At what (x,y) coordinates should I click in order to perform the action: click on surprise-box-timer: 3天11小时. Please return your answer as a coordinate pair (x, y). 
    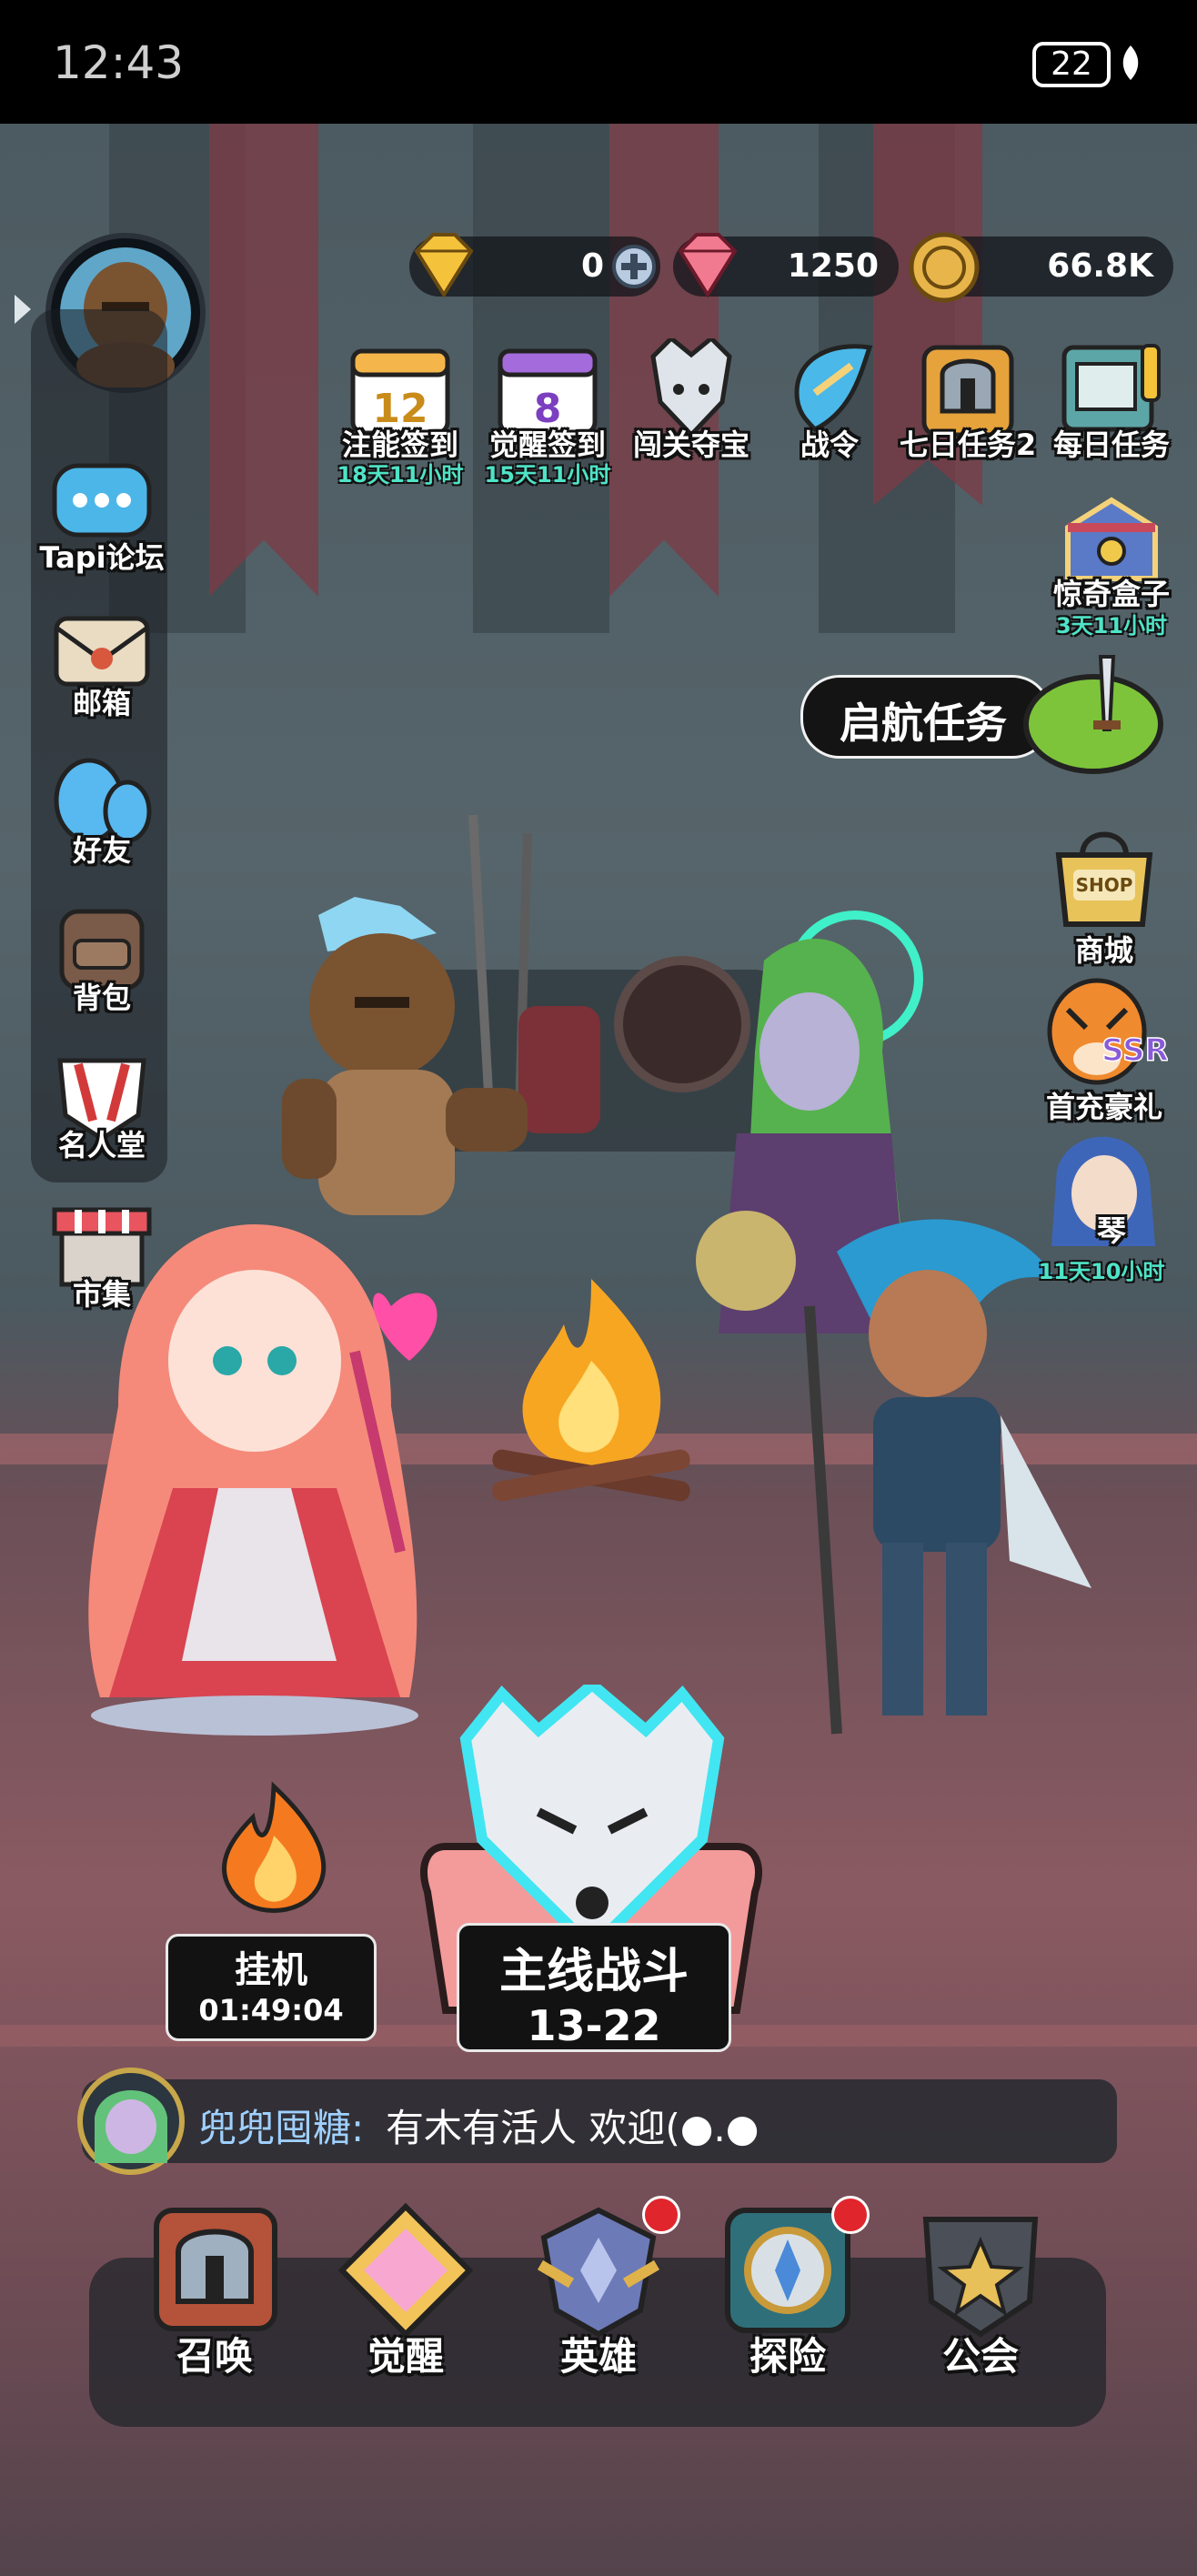
    Looking at the image, I should click on (1111, 626).